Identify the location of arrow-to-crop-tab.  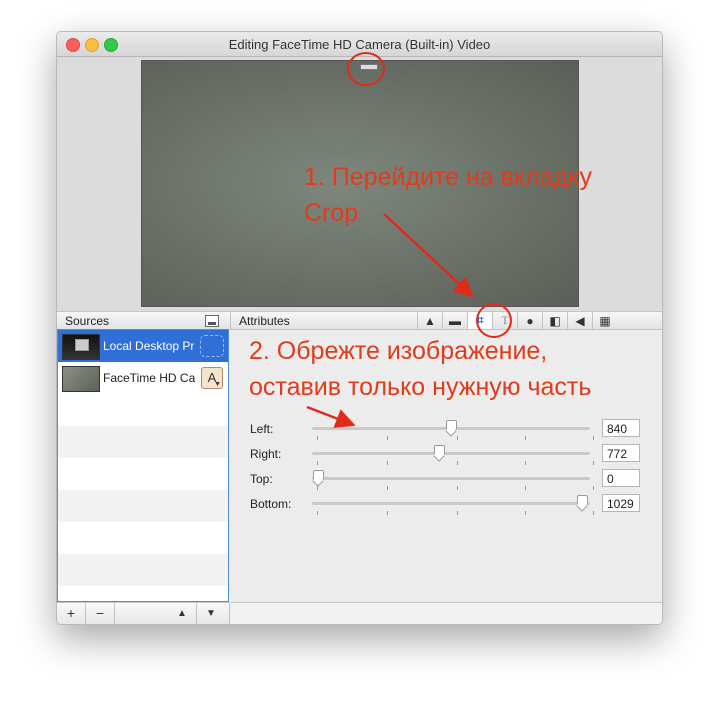
(428, 255).